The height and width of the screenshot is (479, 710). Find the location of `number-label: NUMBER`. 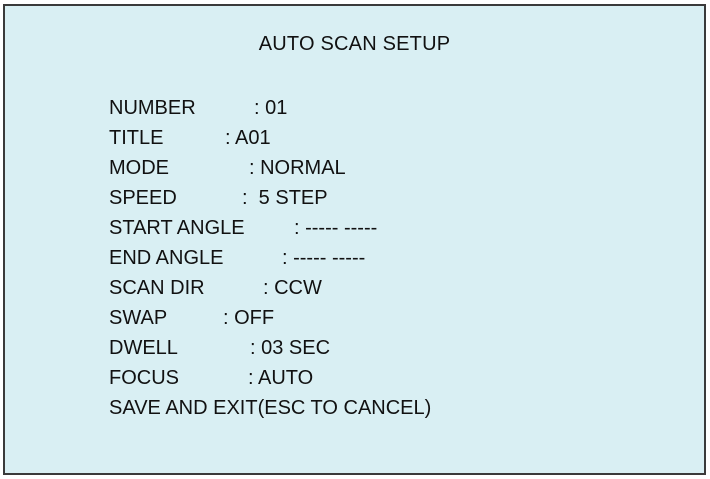

number-label: NUMBER is located at coordinates (152, 108).